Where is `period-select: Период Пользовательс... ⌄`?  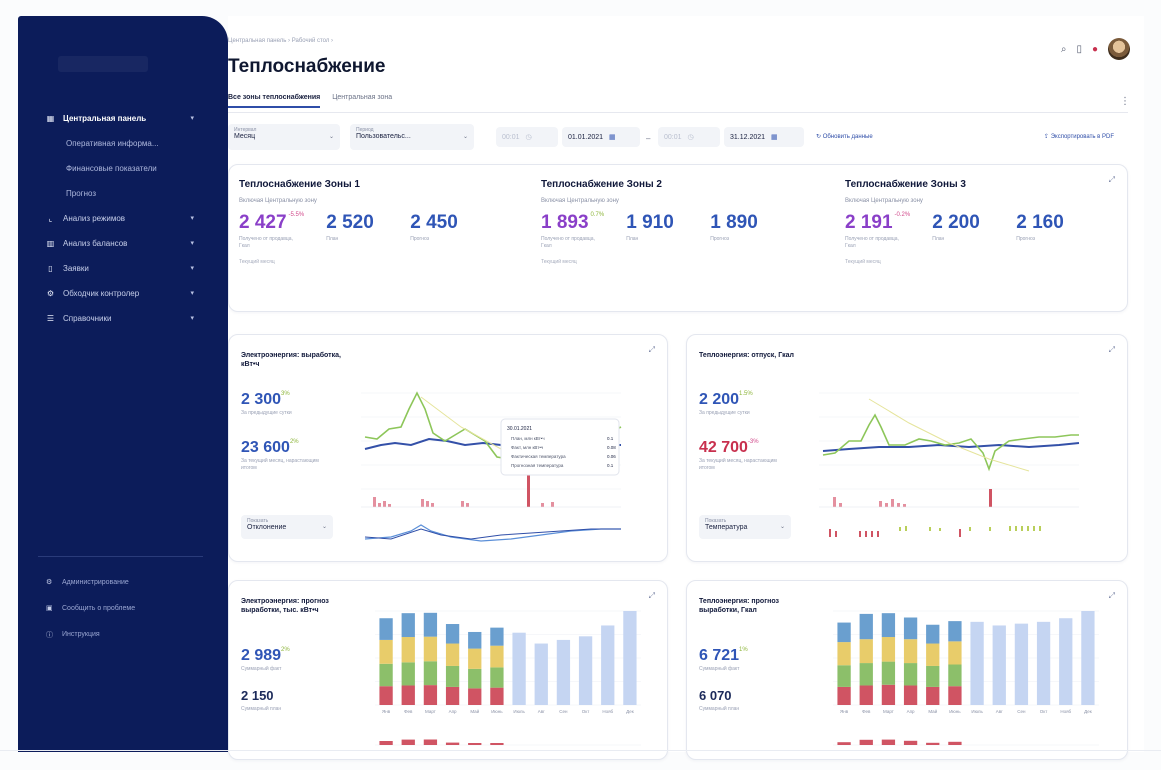 period-select: Период Пользовательс... ⌄ is located at coordinates (412, 137).